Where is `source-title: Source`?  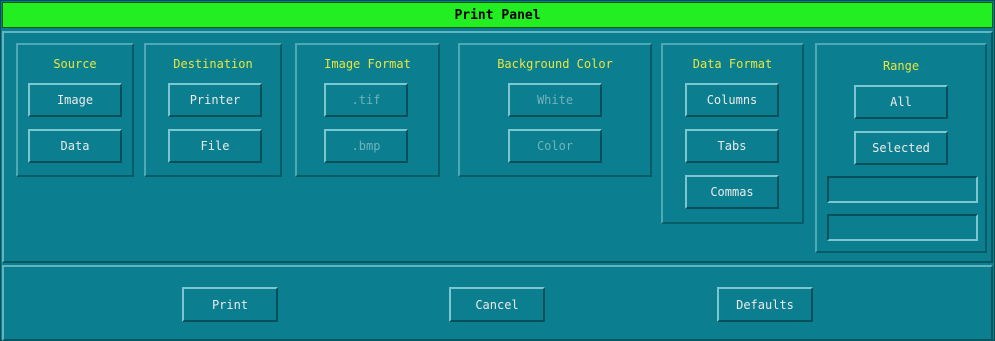
source-title: Source is located at coordinates (75, 64).